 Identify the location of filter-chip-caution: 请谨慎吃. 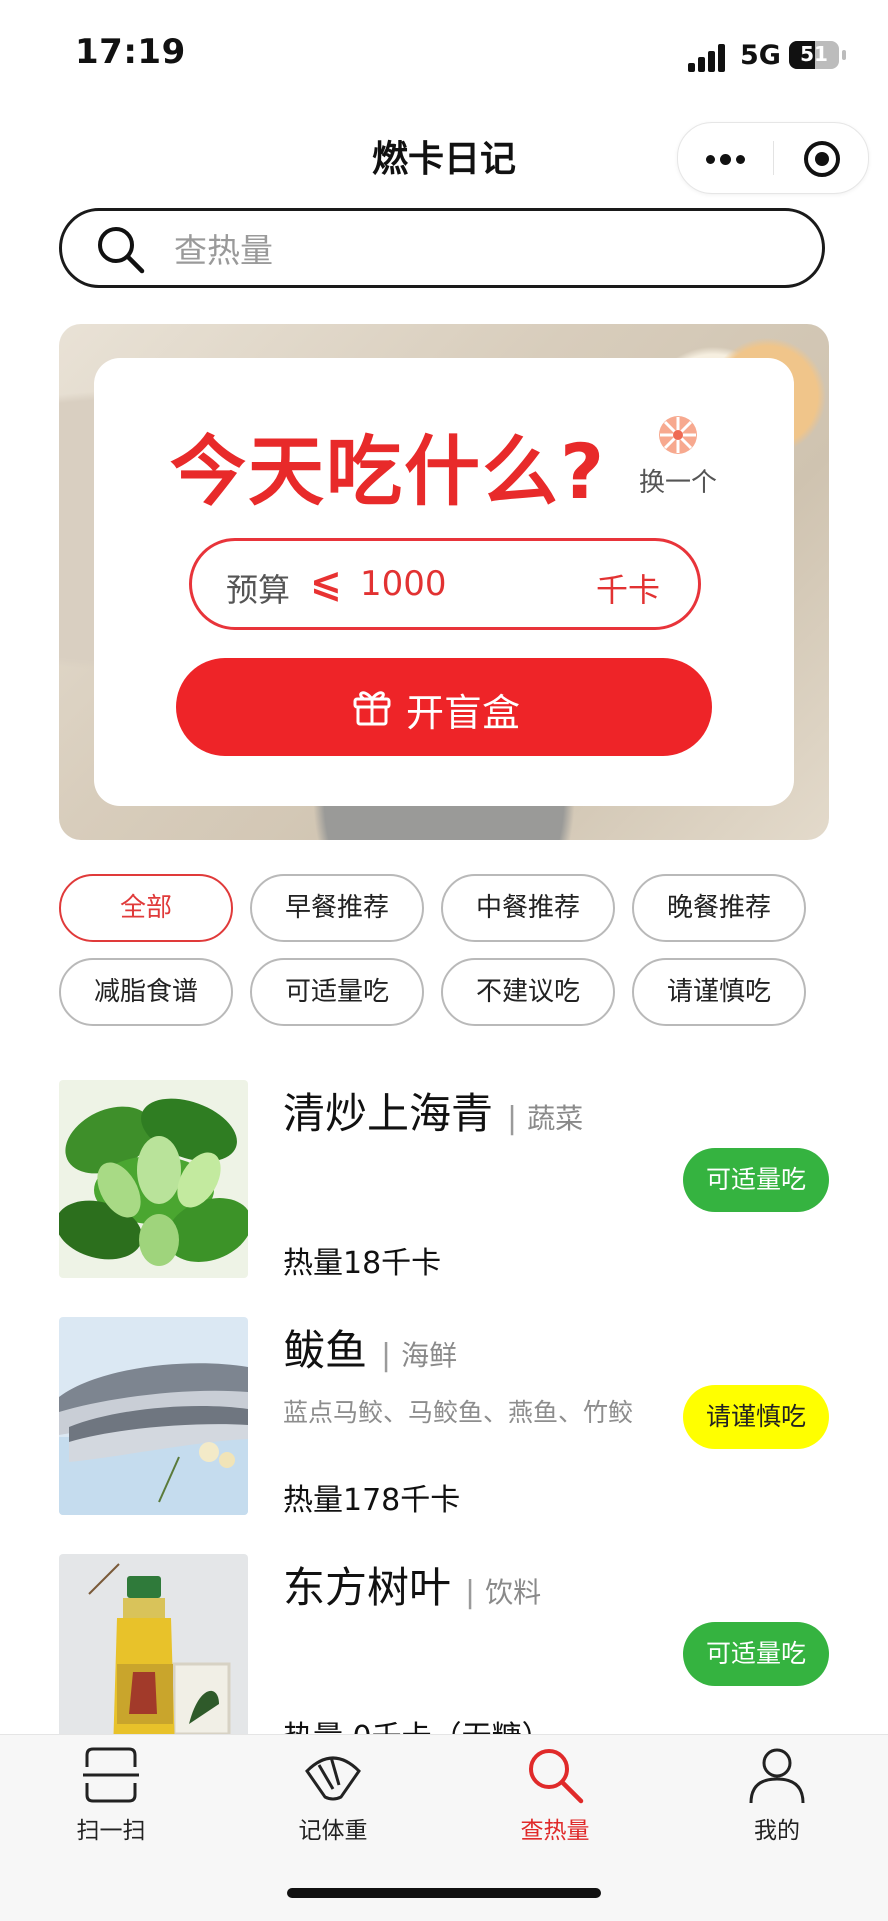
(719, 992).